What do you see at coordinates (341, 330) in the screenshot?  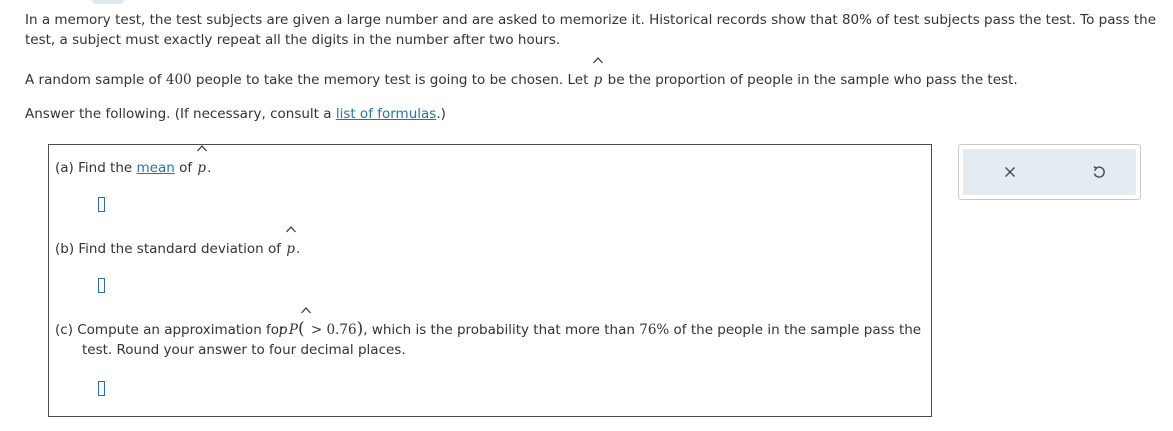 I see `threshold-value: 0.76` at bounding box center [341, 330].